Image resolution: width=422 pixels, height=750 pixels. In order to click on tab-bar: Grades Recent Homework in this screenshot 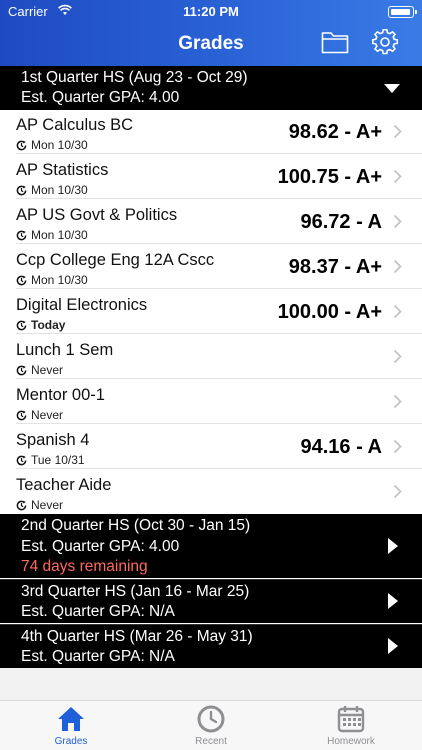, I will do `click(211, 725)`.